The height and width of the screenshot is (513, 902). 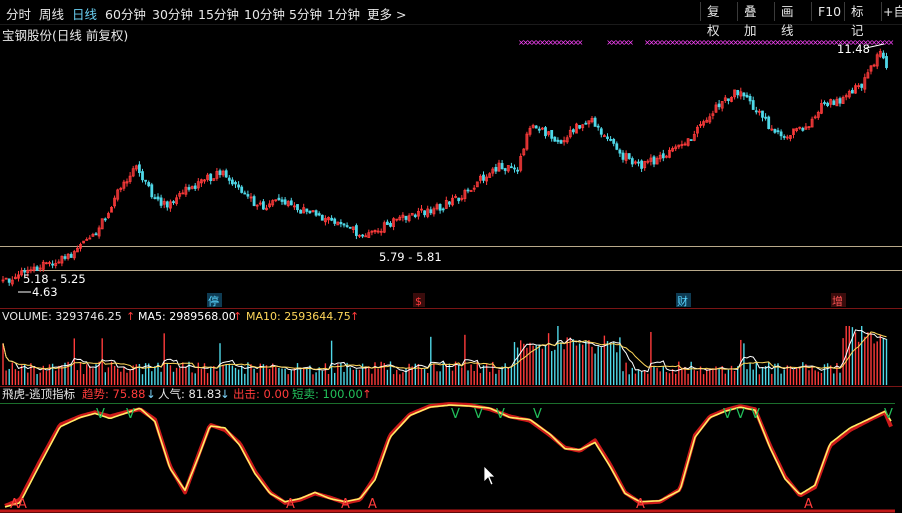 I want to click on indicator-exit-label: 出击: 0.00, so click(x=261, y=394).